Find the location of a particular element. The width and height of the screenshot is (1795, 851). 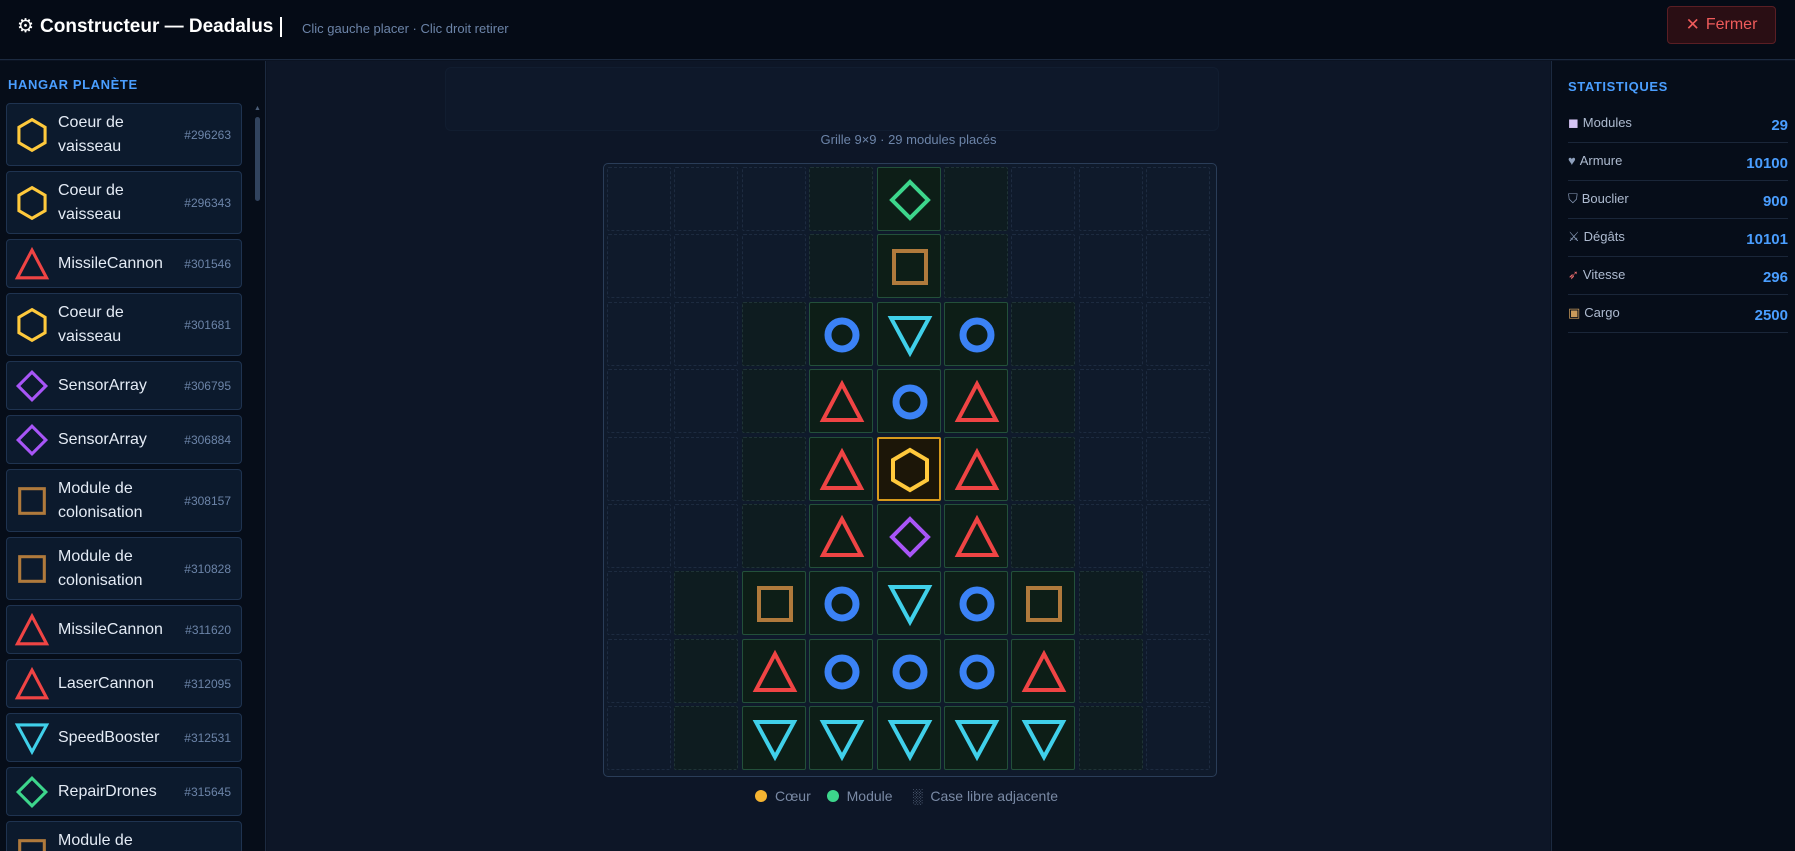

scroll-up-icon: ▲ is located at coordinates (257, 108).